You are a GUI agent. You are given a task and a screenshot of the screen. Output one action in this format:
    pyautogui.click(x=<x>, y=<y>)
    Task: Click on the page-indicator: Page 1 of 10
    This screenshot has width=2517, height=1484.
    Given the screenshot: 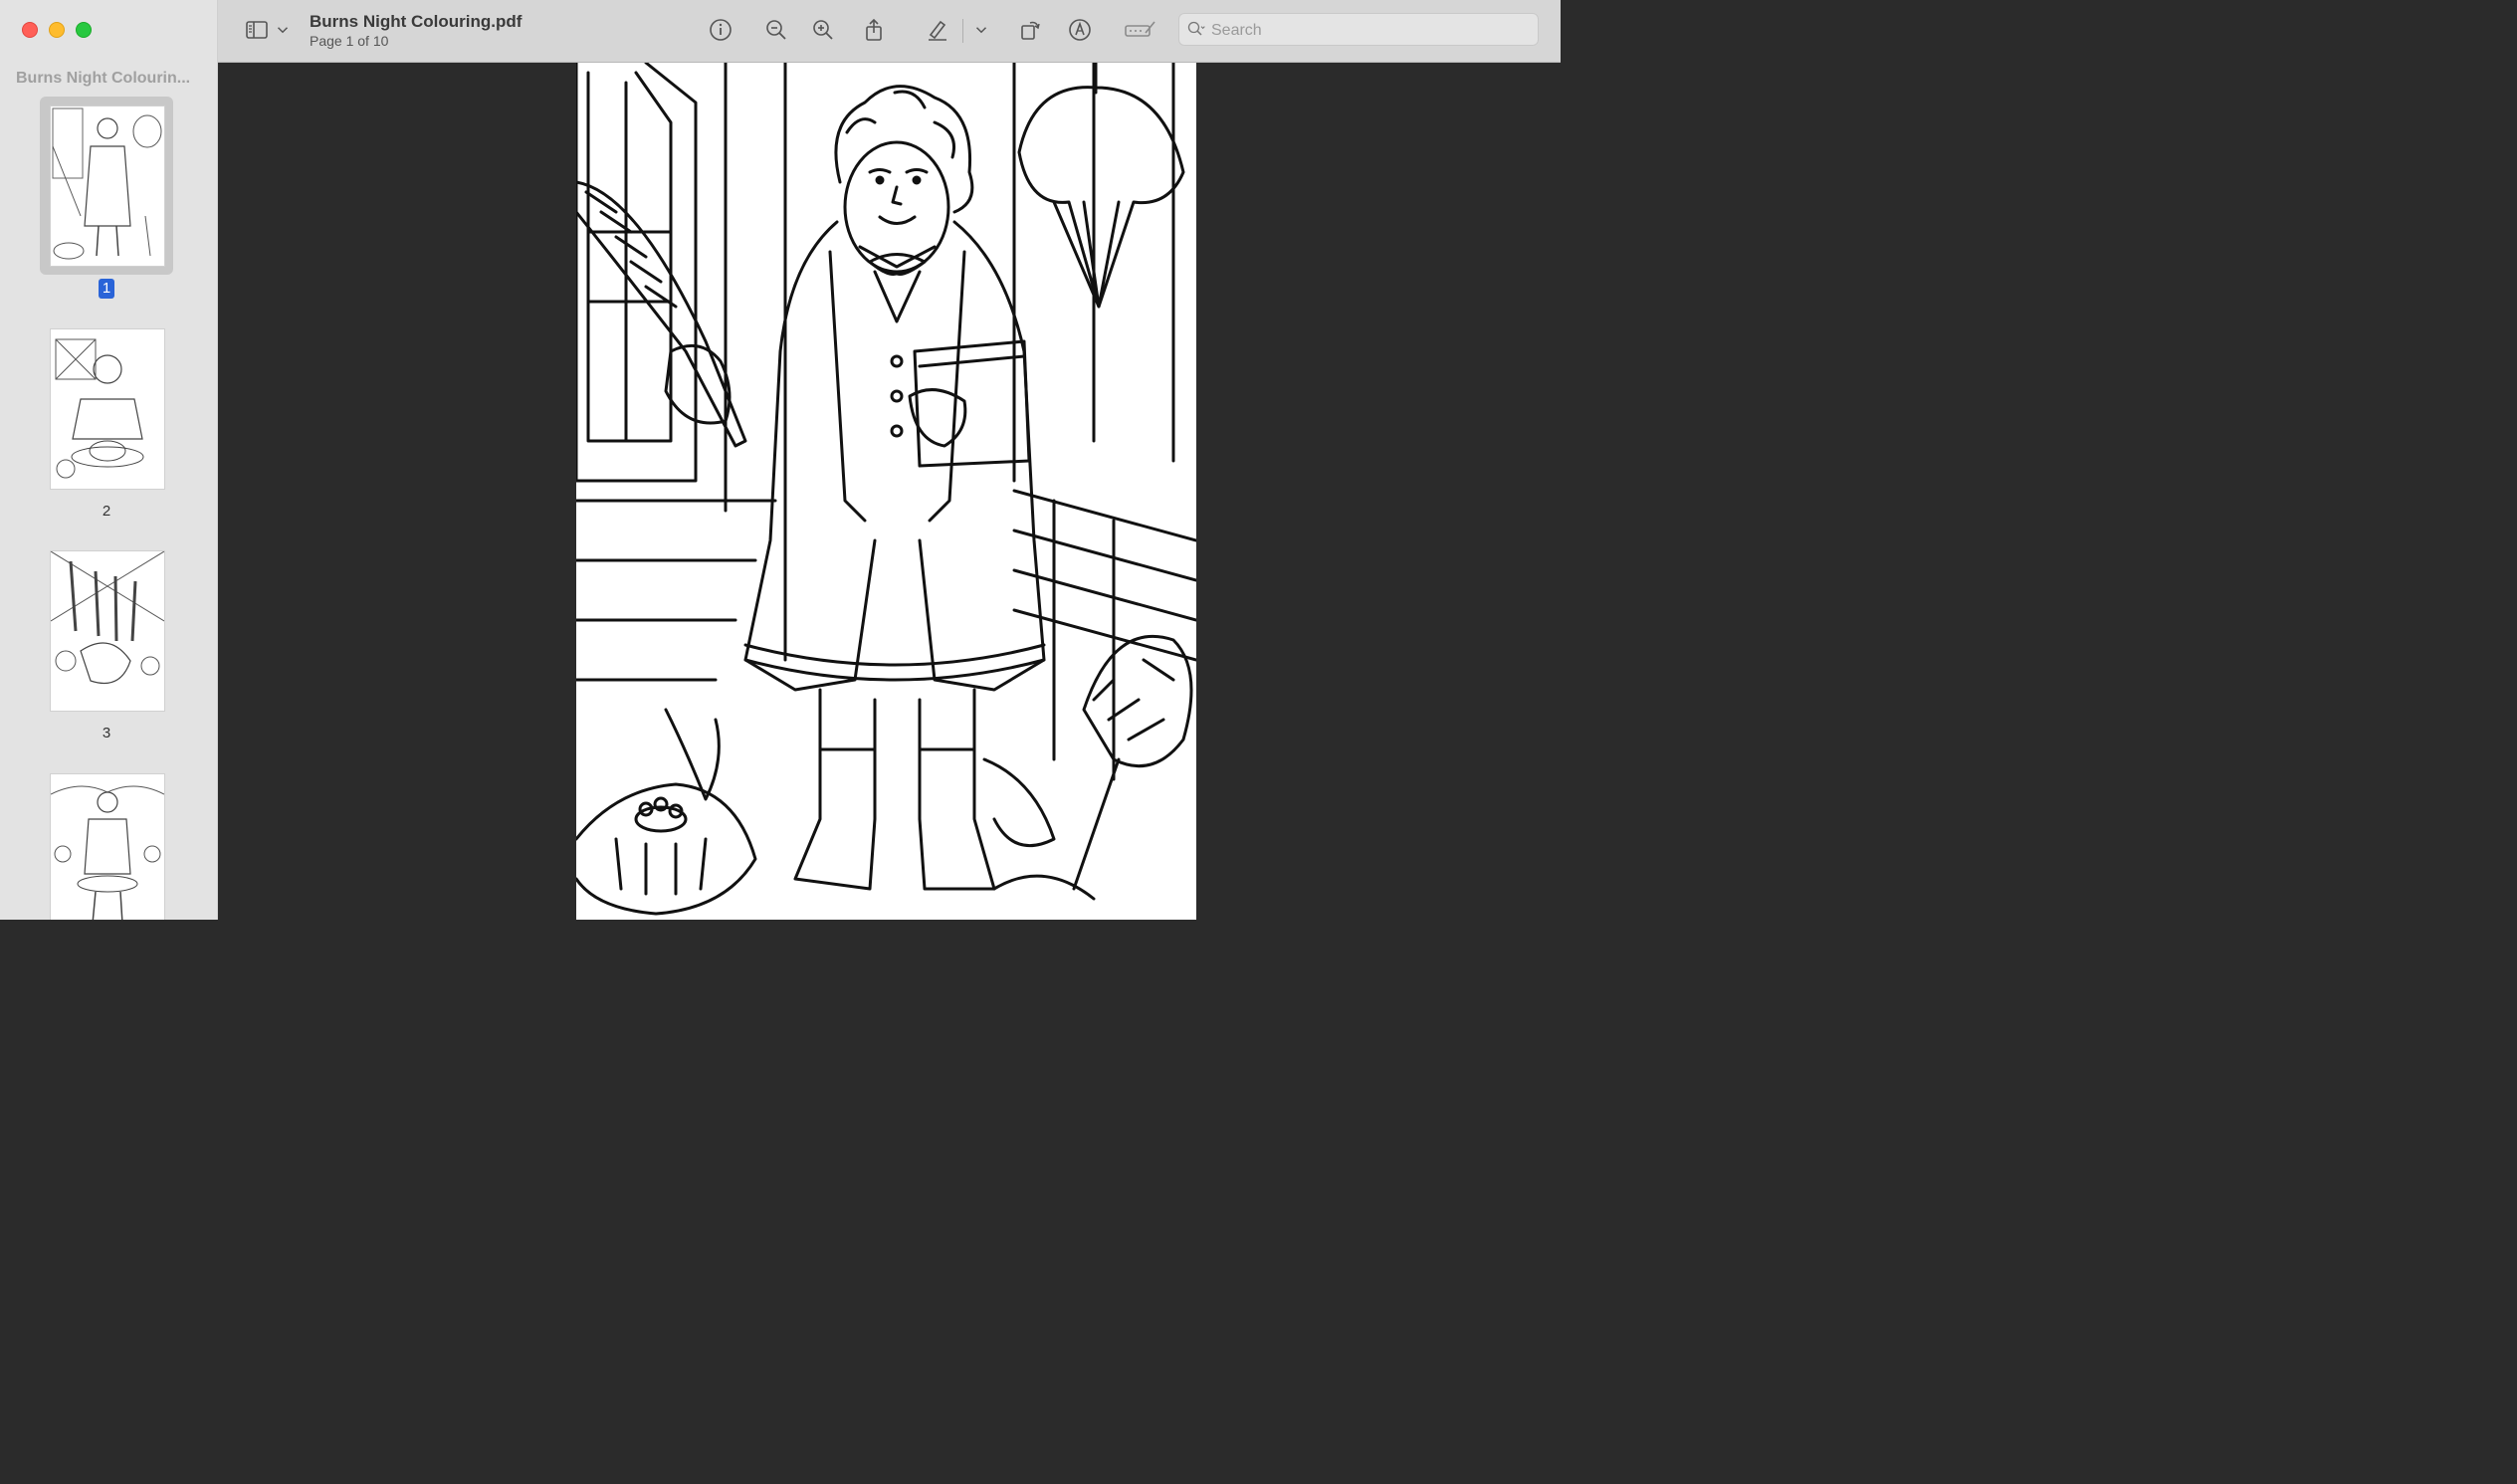 What is the action you would take?
    pyautogui.click(x=350, y=41)
    